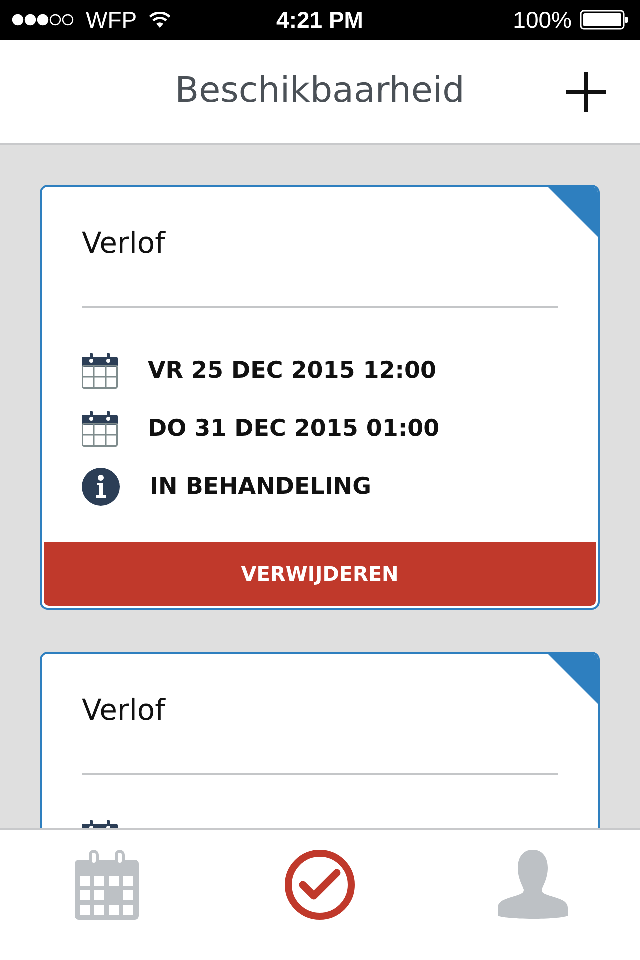 This screenshot has width=640, height=960. I want to click on page-title: Beschikbaarheid, so click(320, 92).